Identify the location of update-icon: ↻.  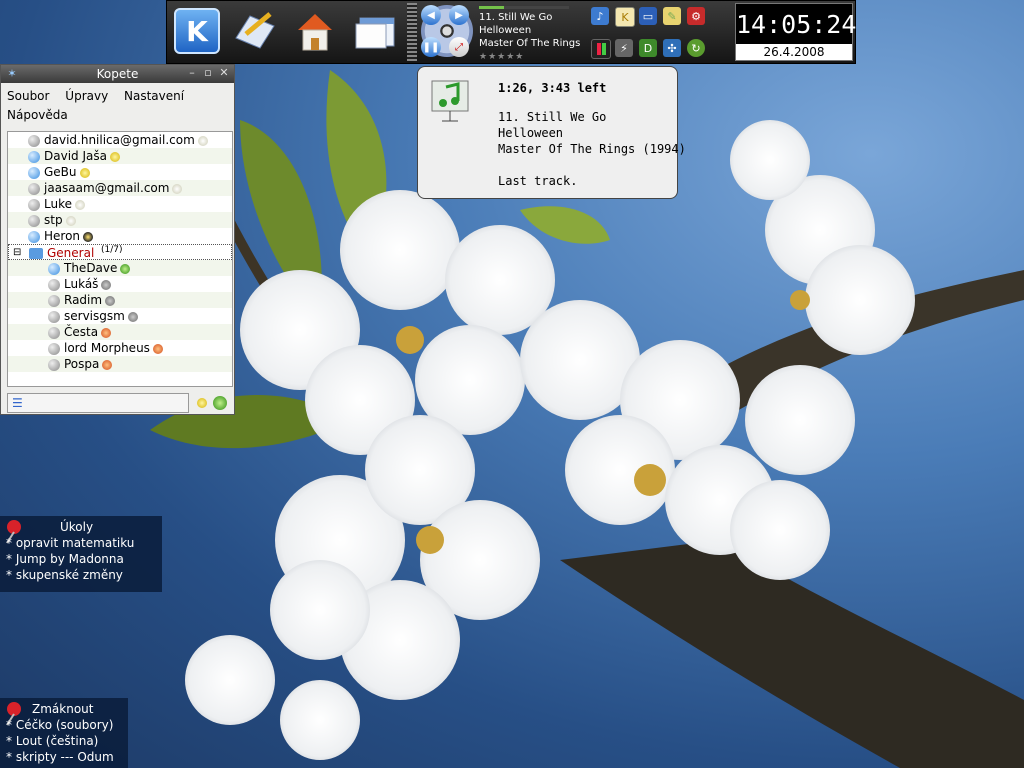
(696, 48).